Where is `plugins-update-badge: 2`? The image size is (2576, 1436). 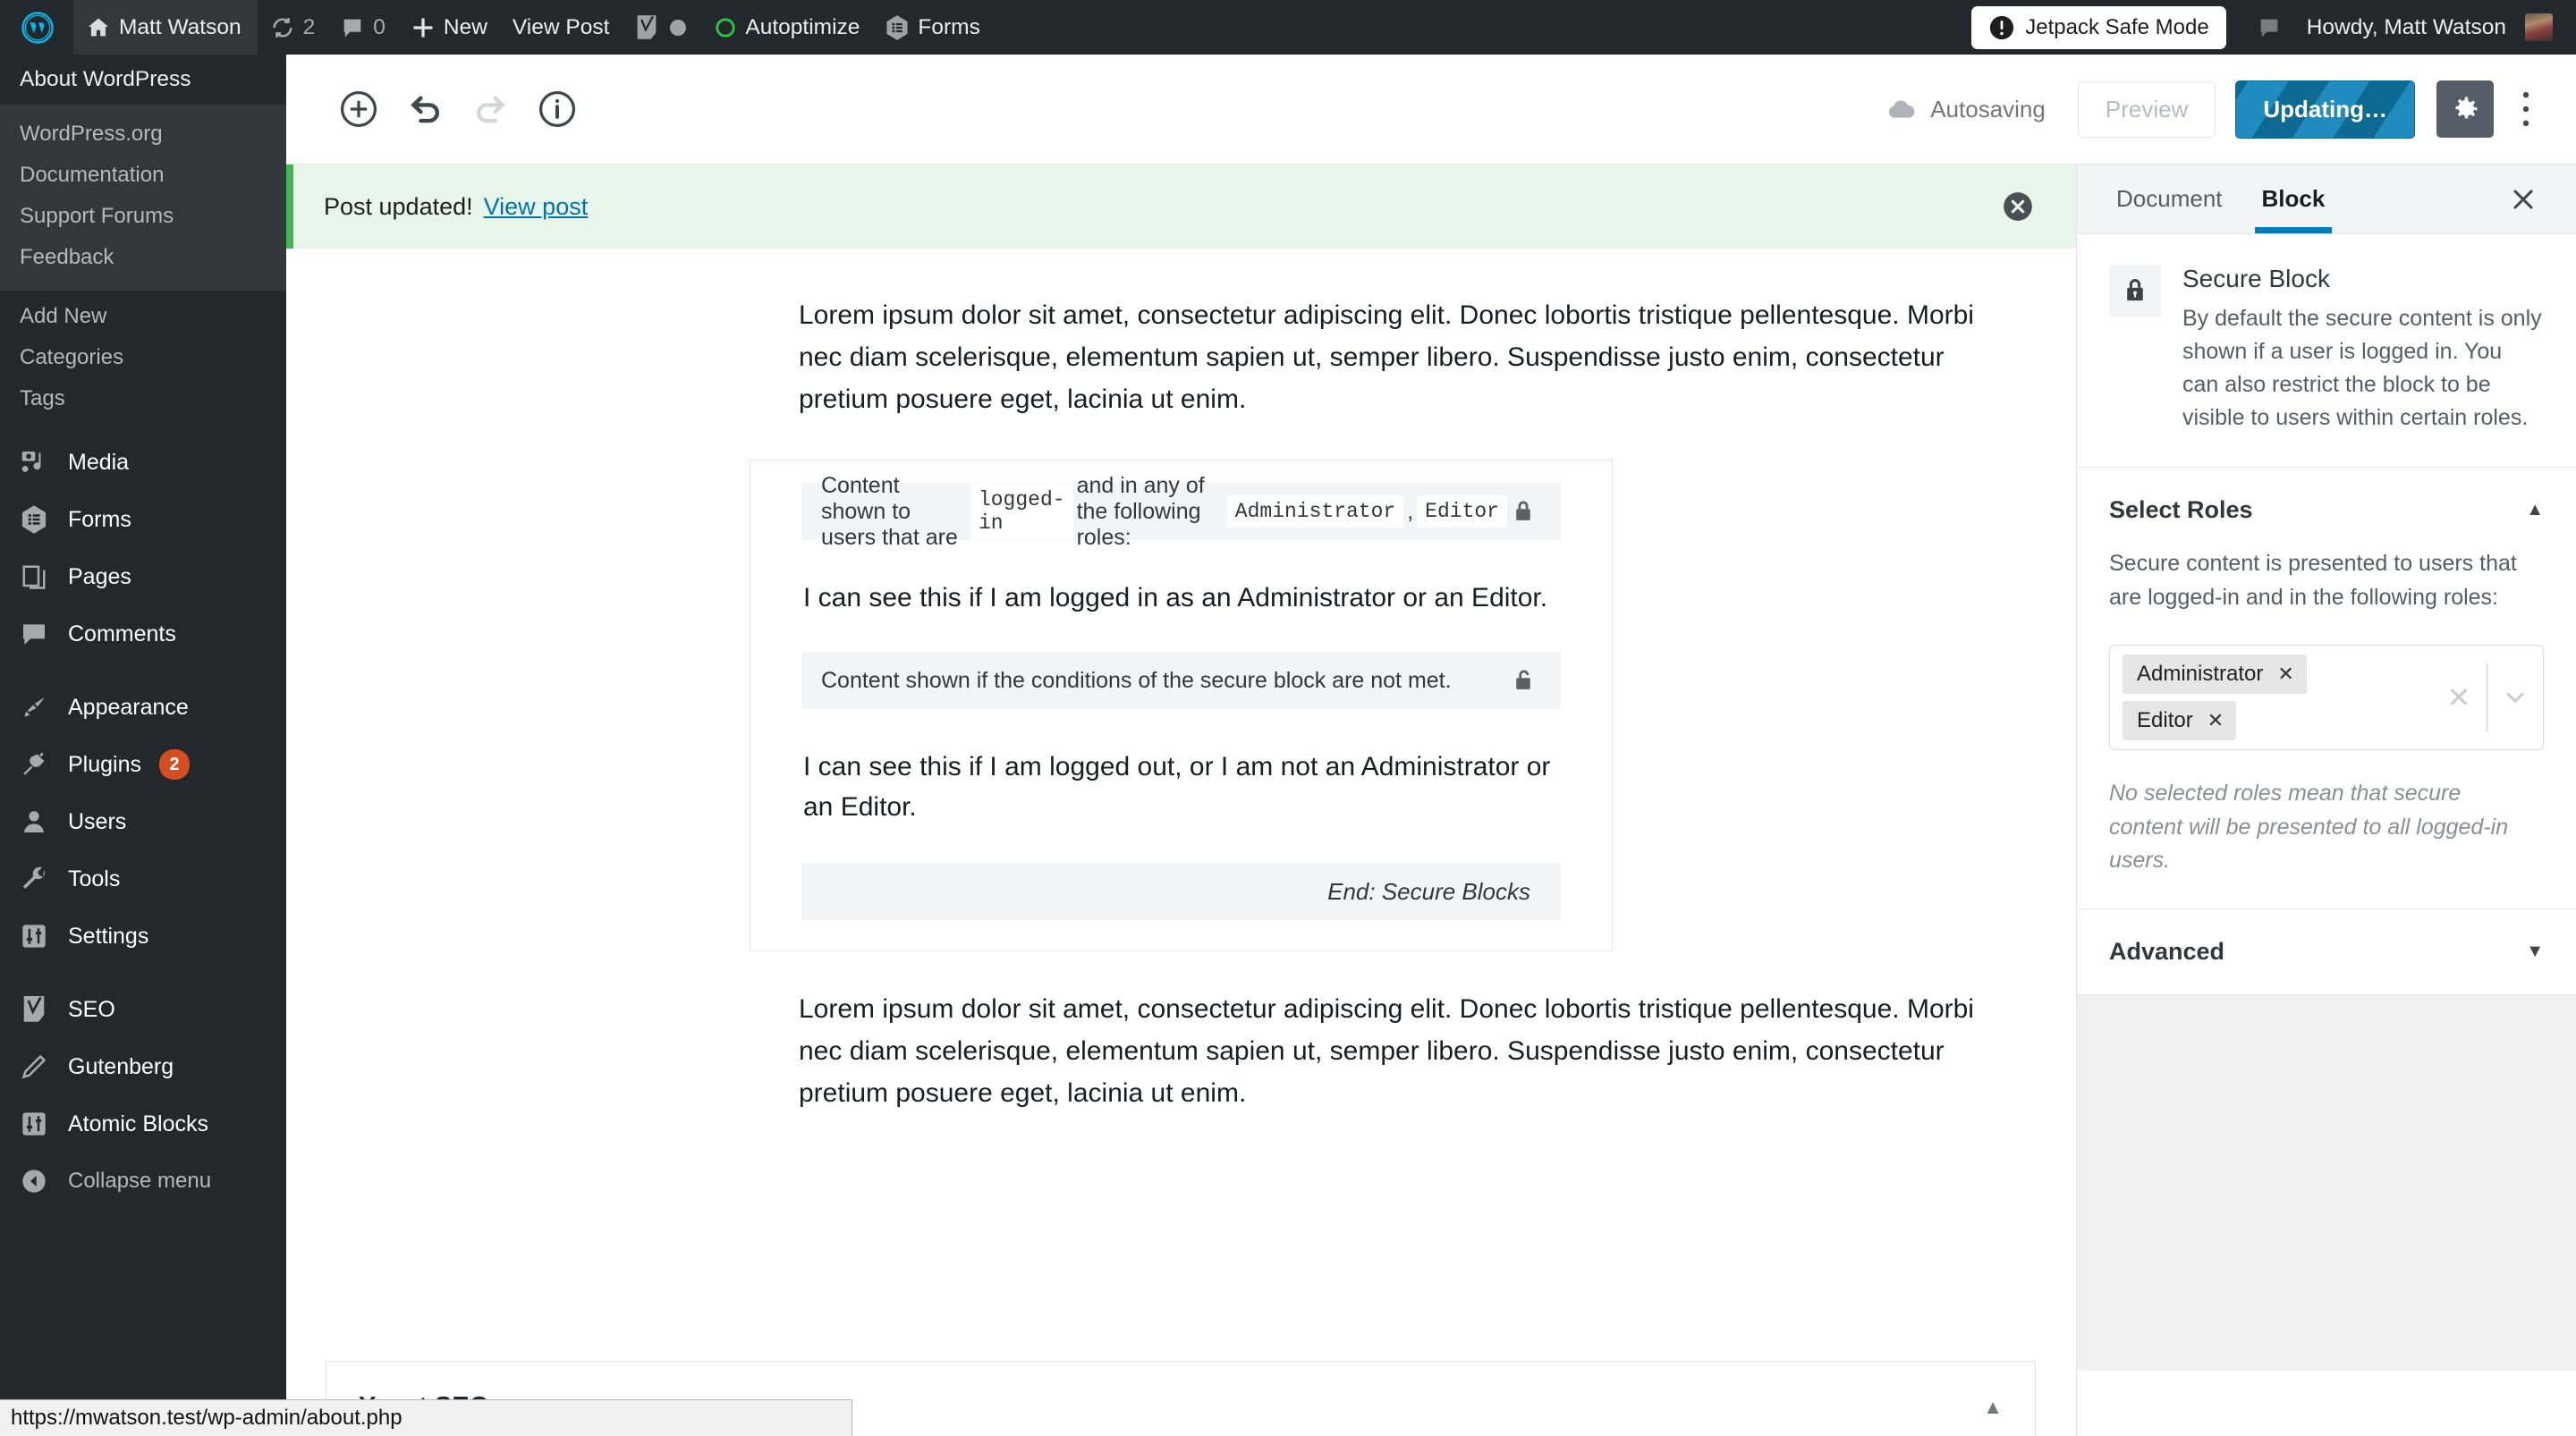 plugins-update-badge: 2 is located at coordinates (174, 764).